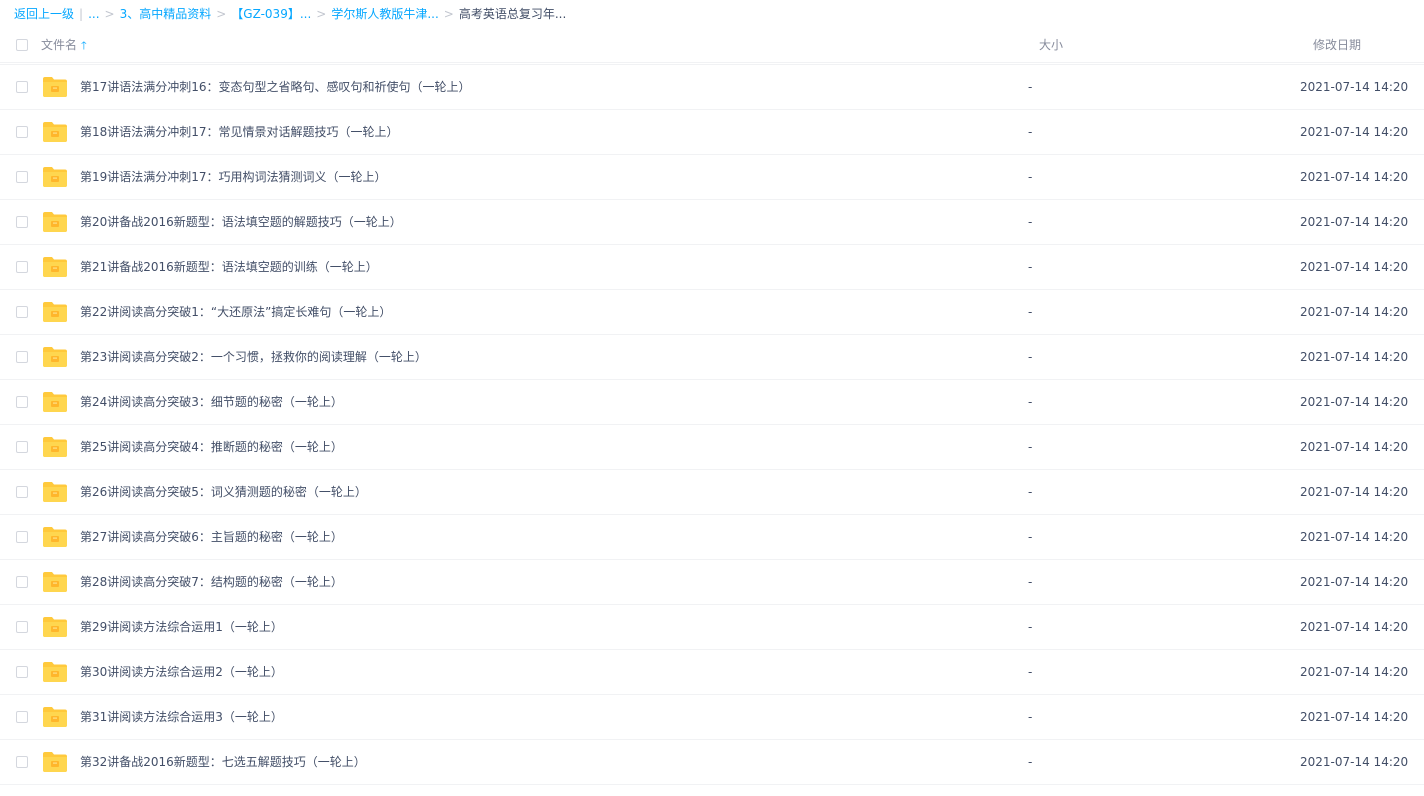  Describe the element at coordinates (211, 402) in the screenshot. I see `file-name: 第24讲阅读高分突破3：细节题的秘密（一轮上）` at that location.